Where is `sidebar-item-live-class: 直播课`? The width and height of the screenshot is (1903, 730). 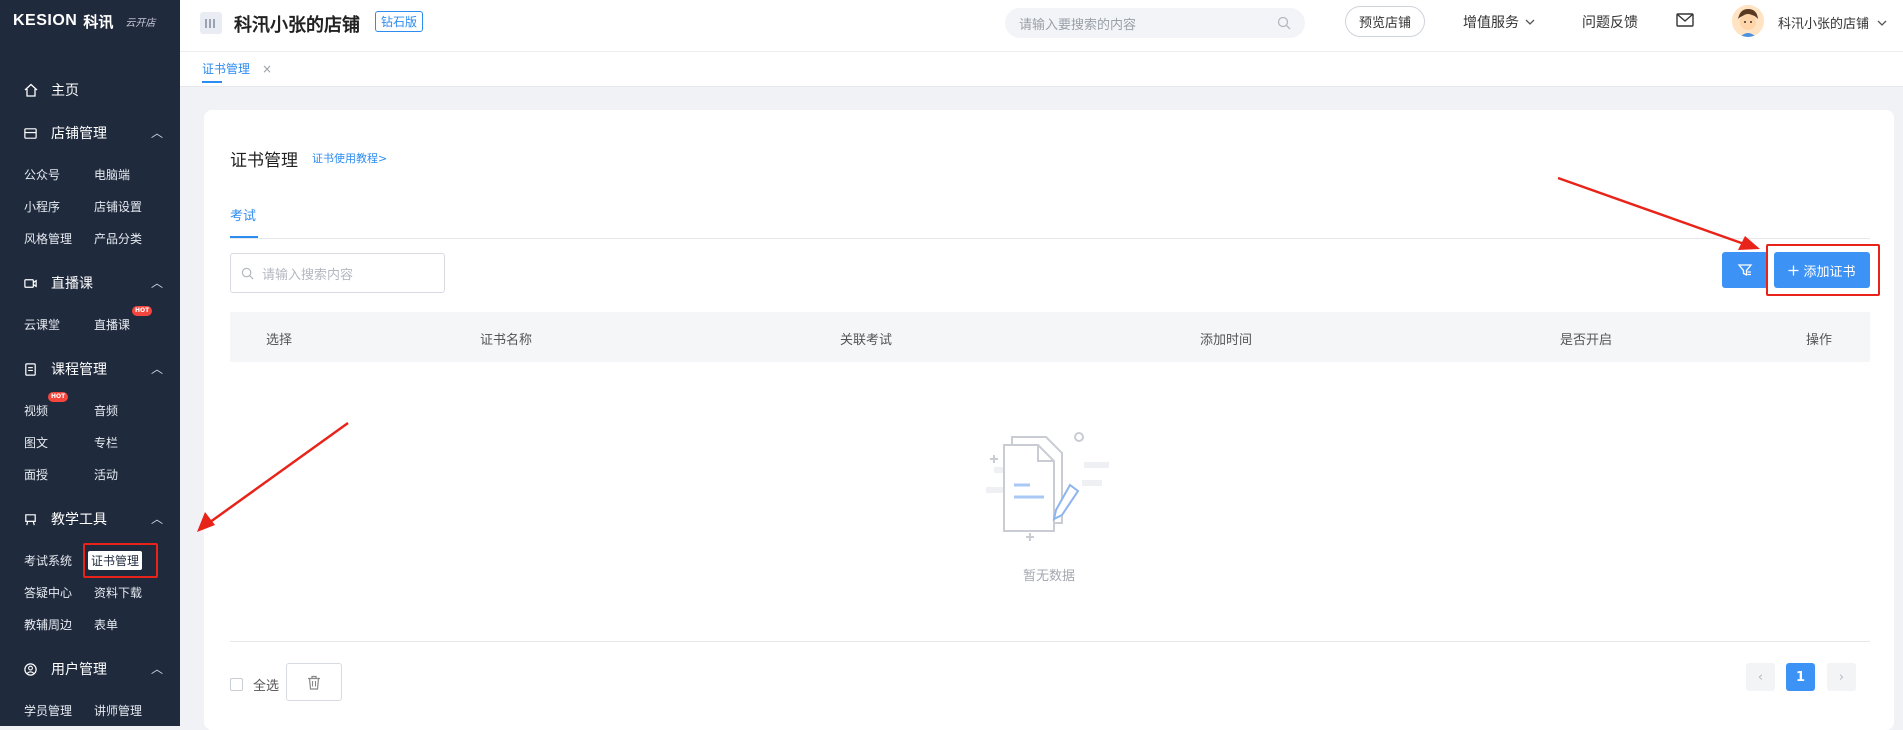 sidebar-item-live-class: 直播课 is located at coordinates (112, 324).